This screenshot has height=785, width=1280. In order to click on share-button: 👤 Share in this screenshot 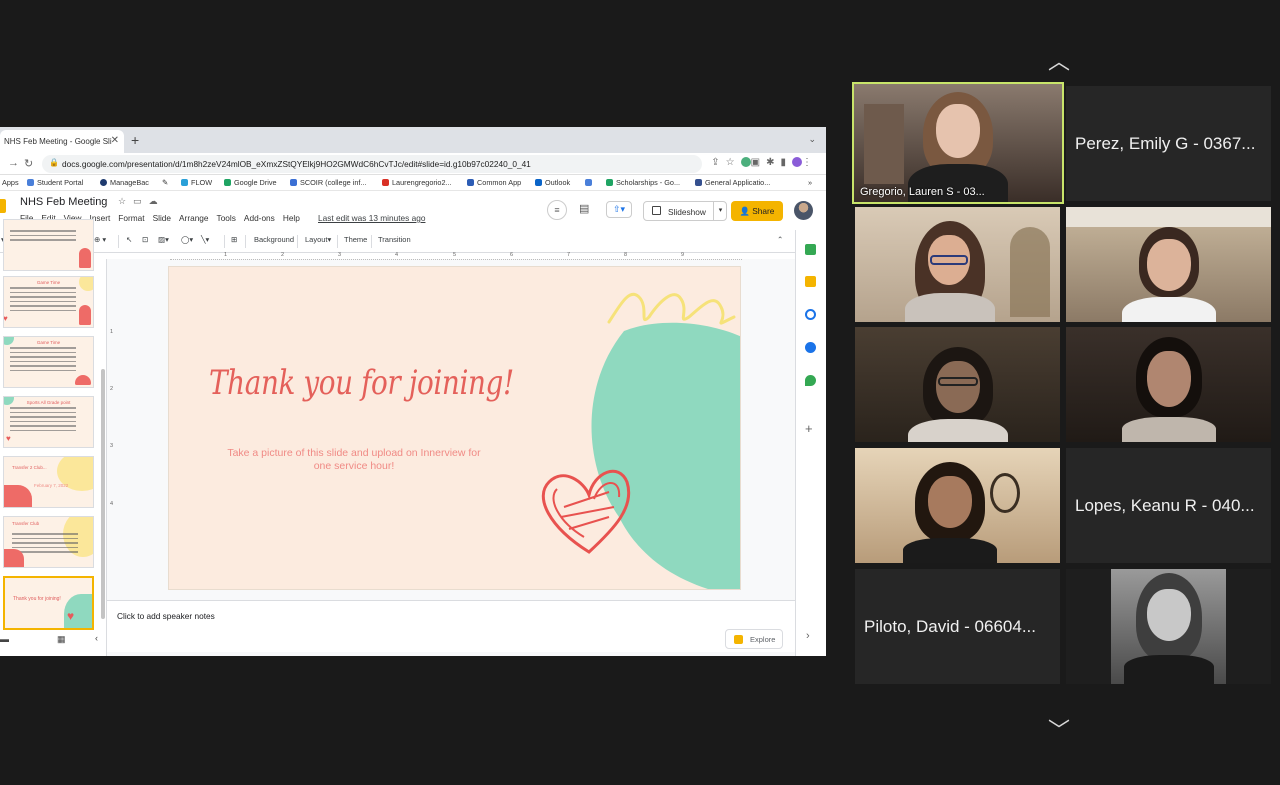, I will do `click(757, 211)`.